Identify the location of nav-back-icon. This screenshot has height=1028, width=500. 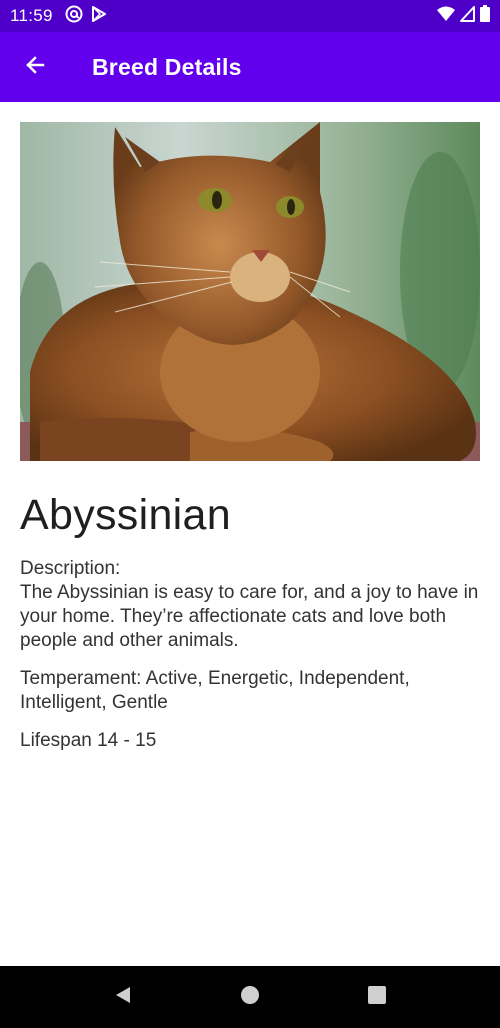
(123, 997).